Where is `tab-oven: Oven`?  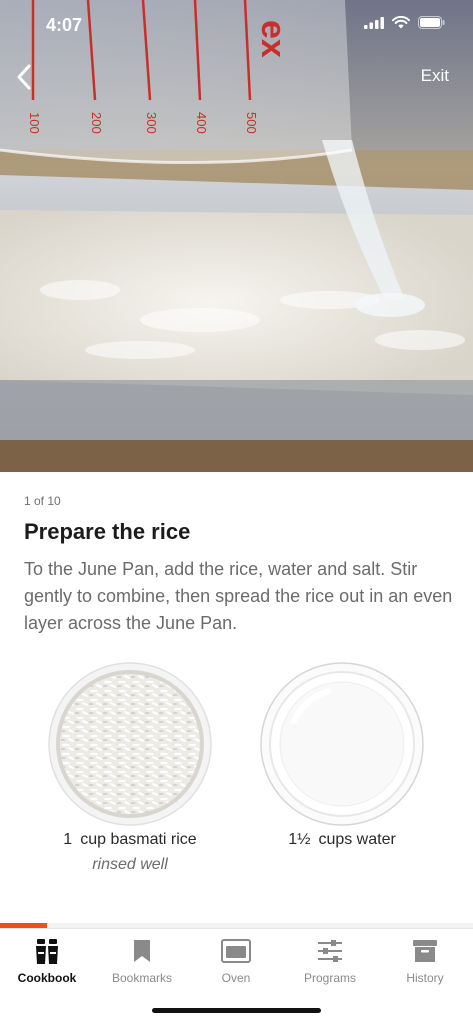
tab-oven: Oven is located at coordinates (236, 960).